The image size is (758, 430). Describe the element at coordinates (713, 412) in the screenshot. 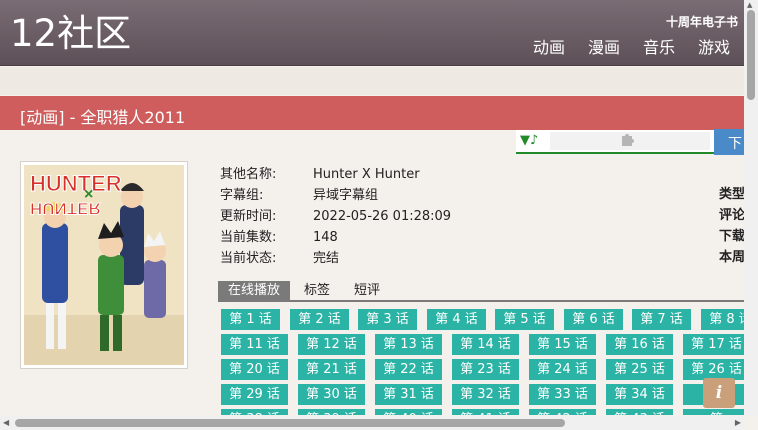

I see `episode-button: 第` at that location.